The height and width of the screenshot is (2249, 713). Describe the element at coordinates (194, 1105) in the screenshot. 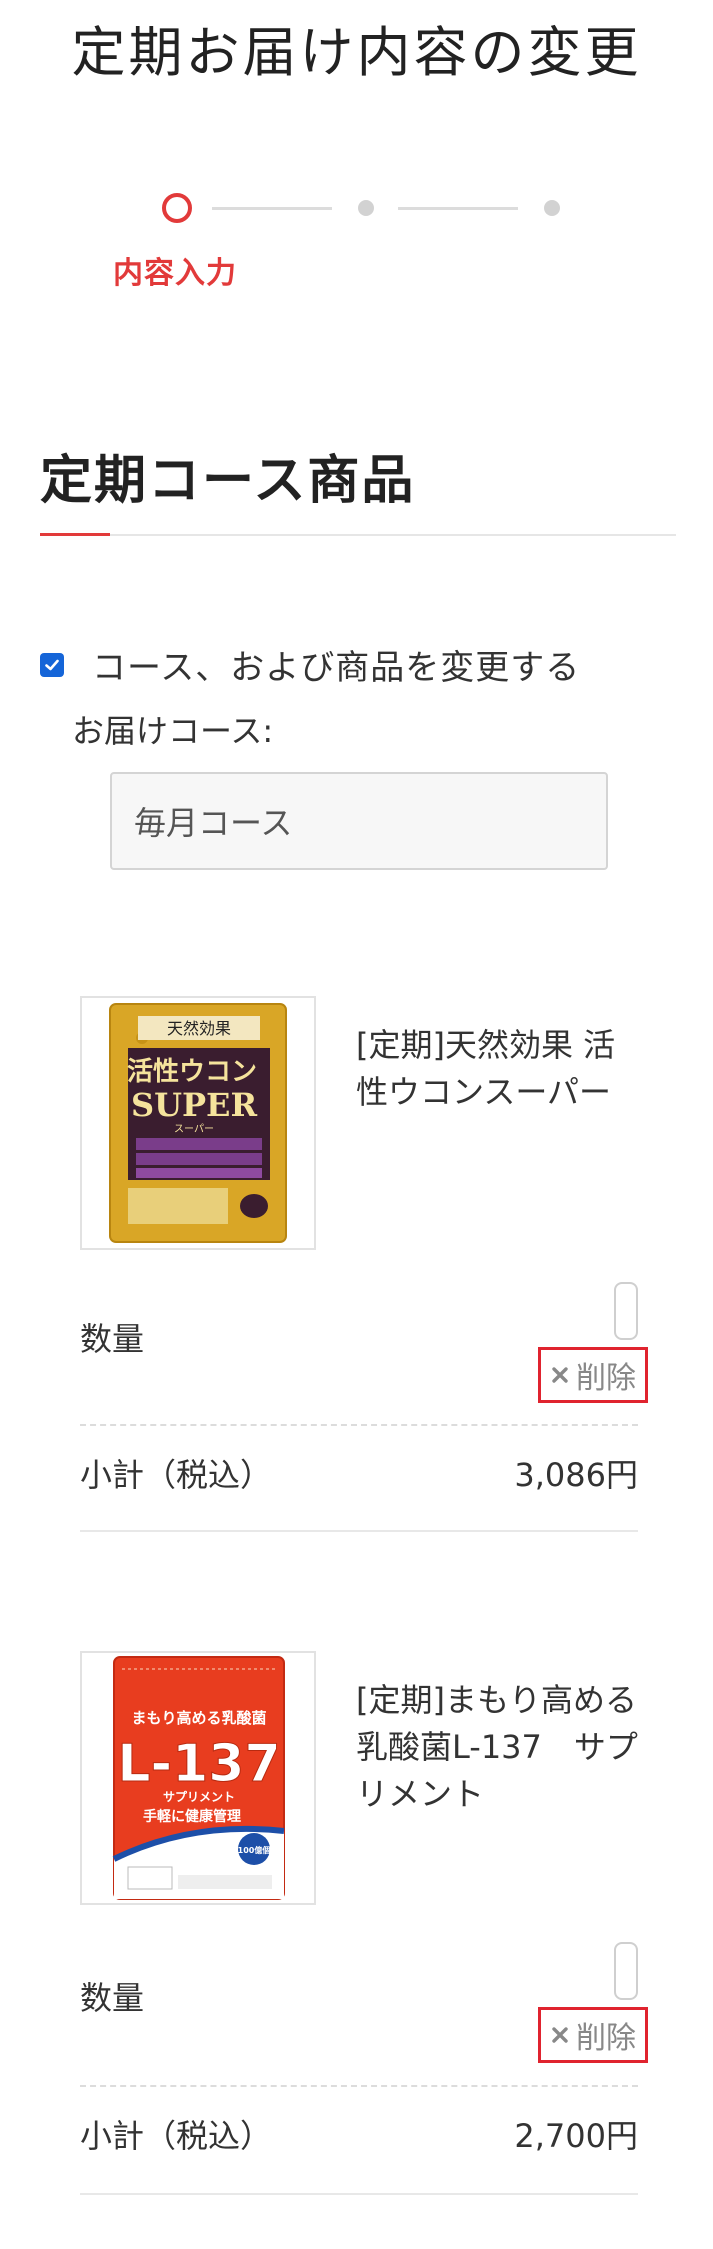

I see `package-subtitle-text: SUPER` at that location.